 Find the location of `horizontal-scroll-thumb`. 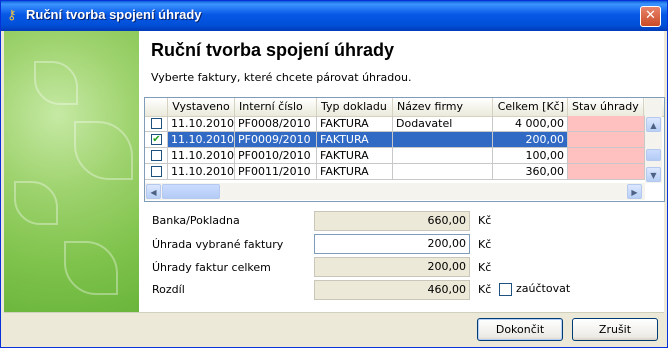

horizontal-scroll-thumb is located at coordinates (191, 191).